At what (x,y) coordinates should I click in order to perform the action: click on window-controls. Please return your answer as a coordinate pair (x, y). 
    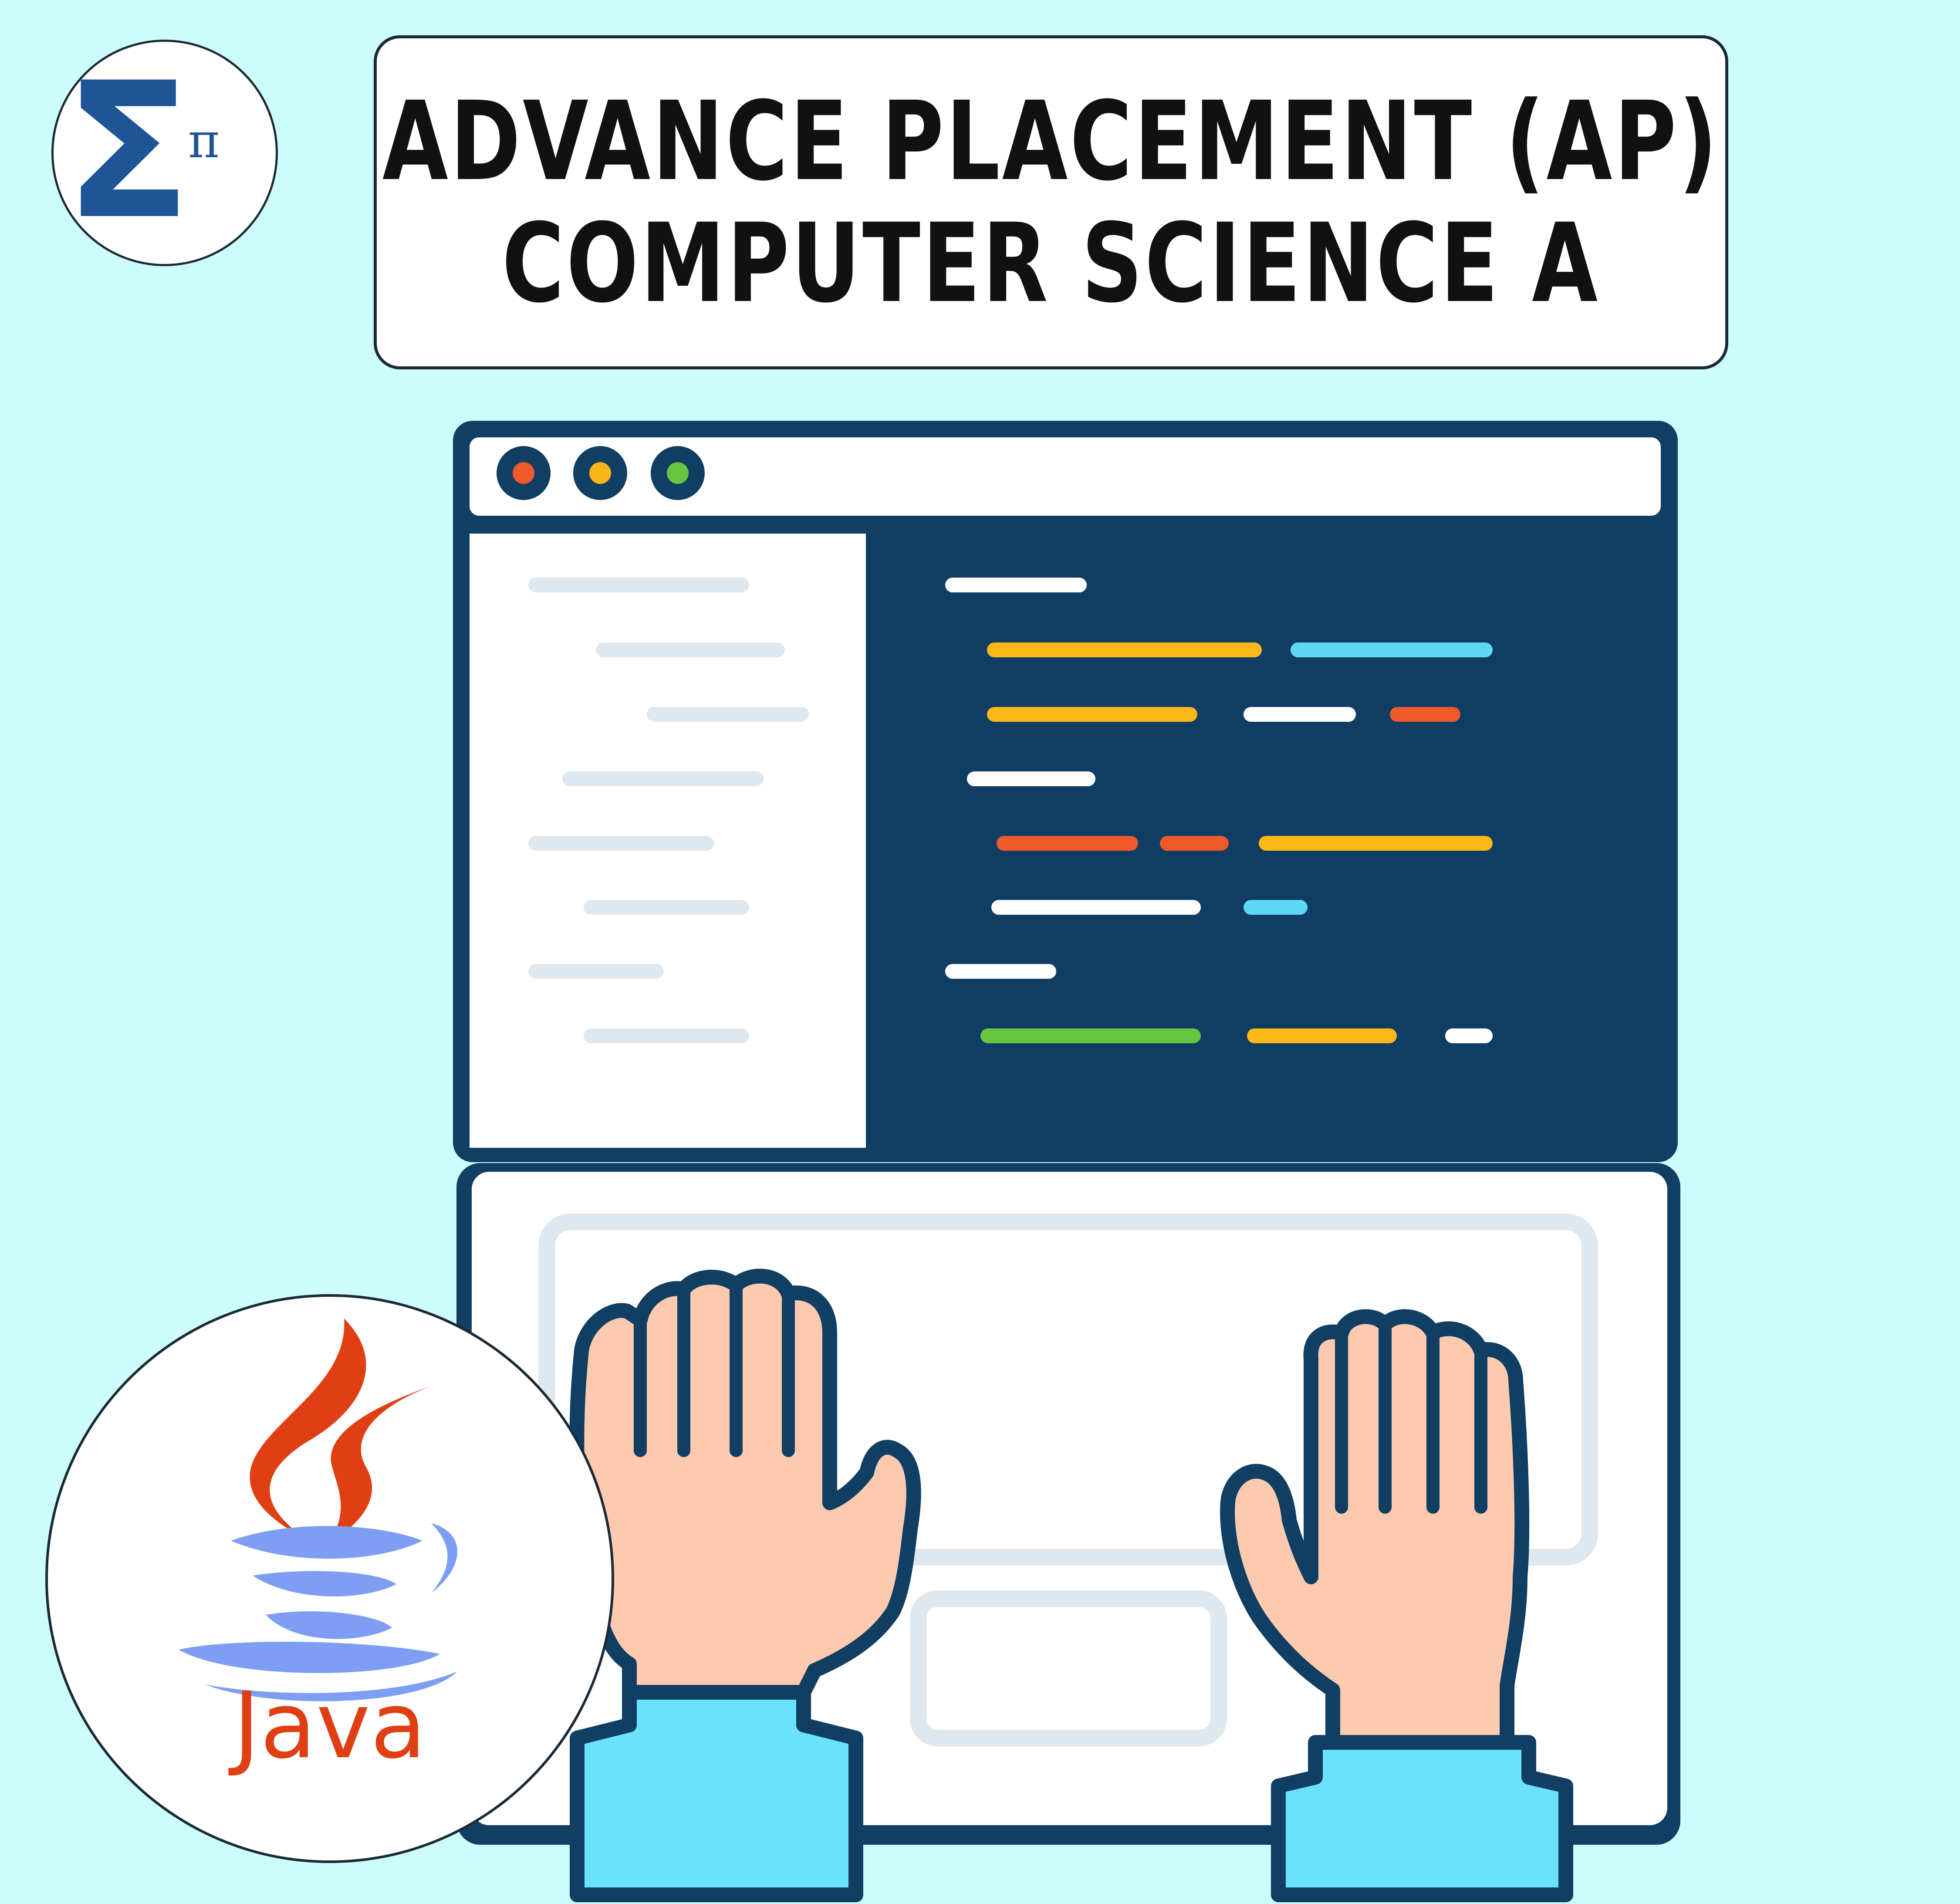
    Looking at the image, I should click on (601, 473).